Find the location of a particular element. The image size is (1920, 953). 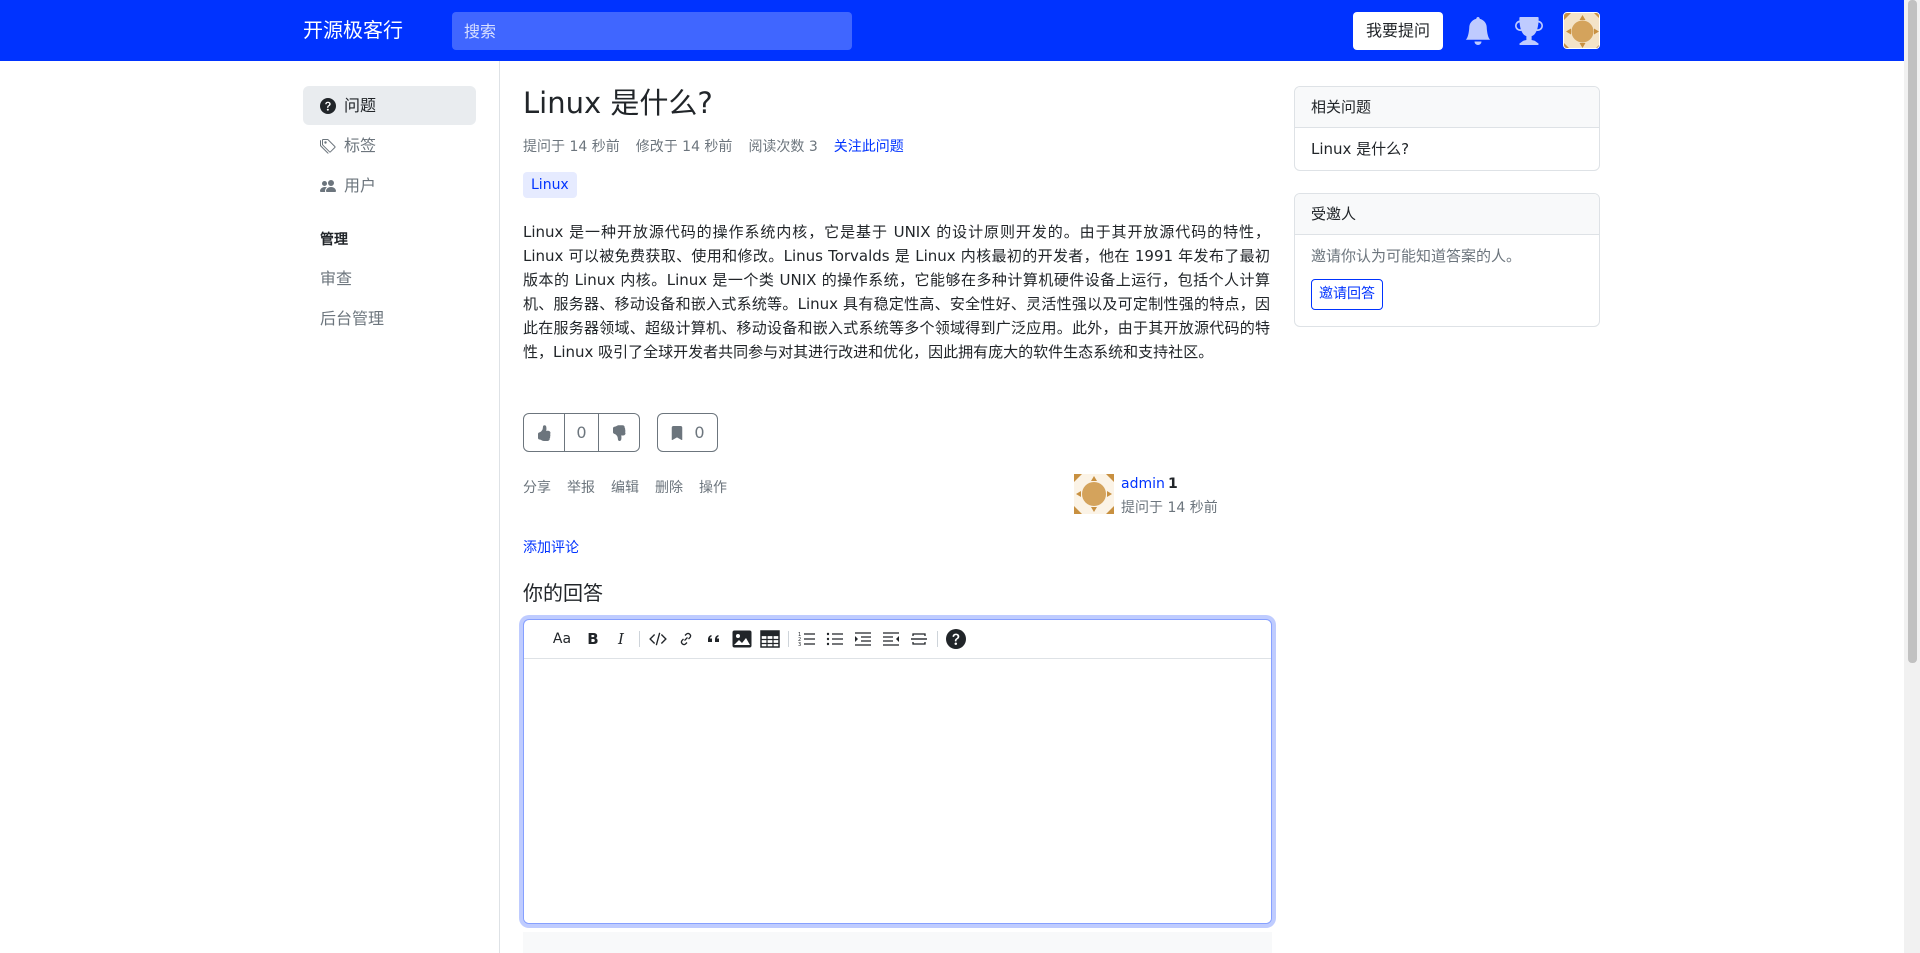

code-button is located at coordinates (658, 639).